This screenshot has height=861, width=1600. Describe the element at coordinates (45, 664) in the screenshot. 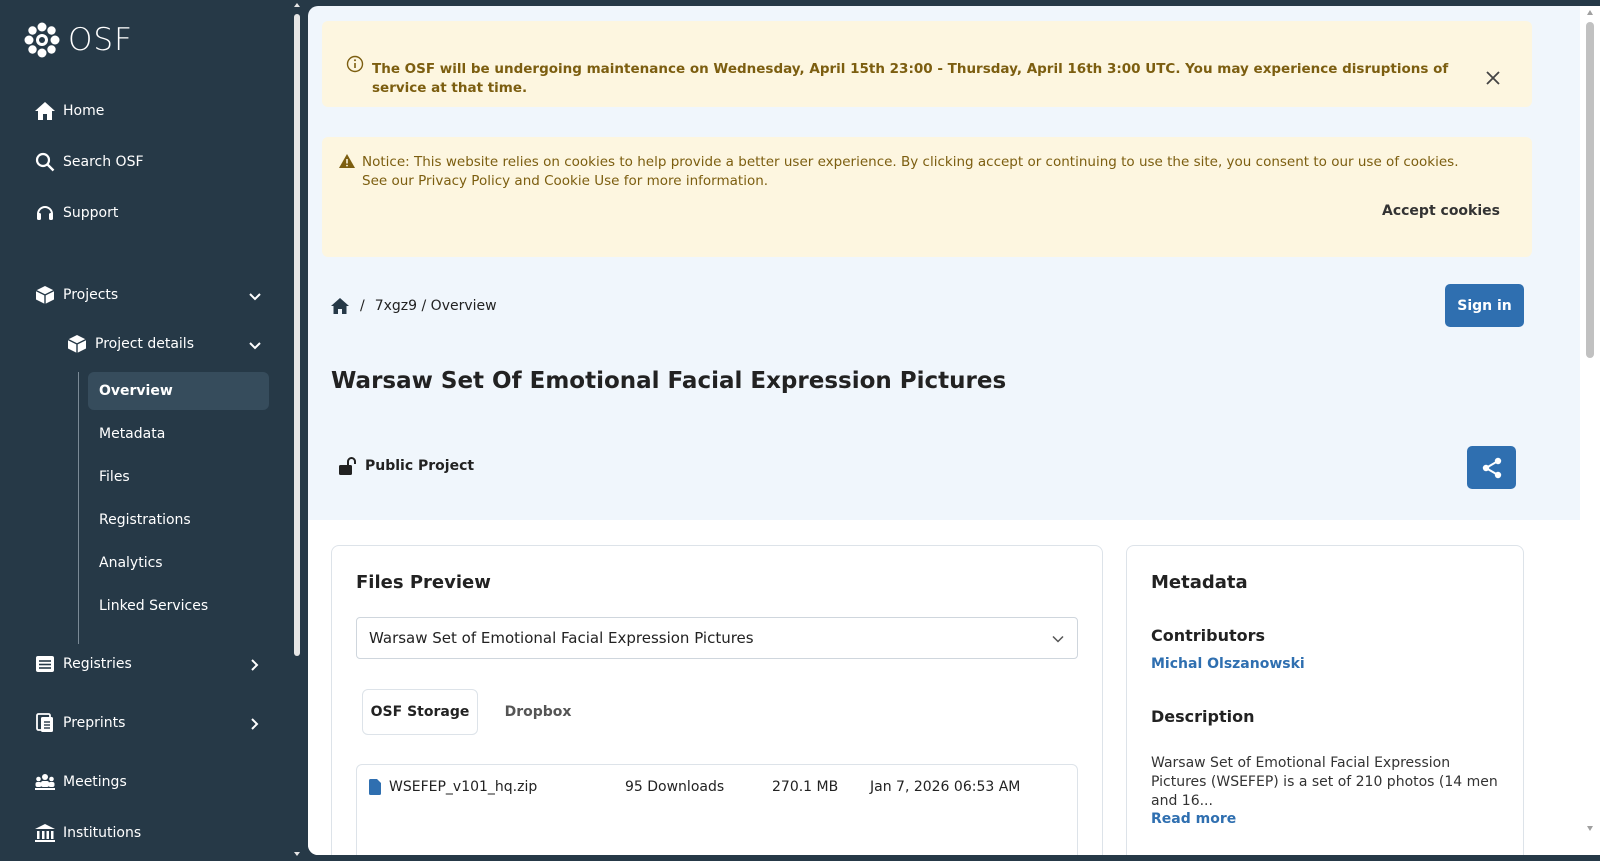

I see `list-icon` at that location.